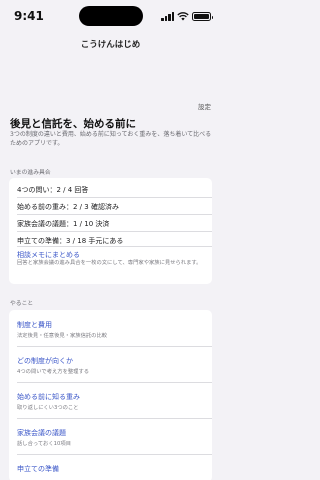  I want to click on battery-icon, so click(202, 16).